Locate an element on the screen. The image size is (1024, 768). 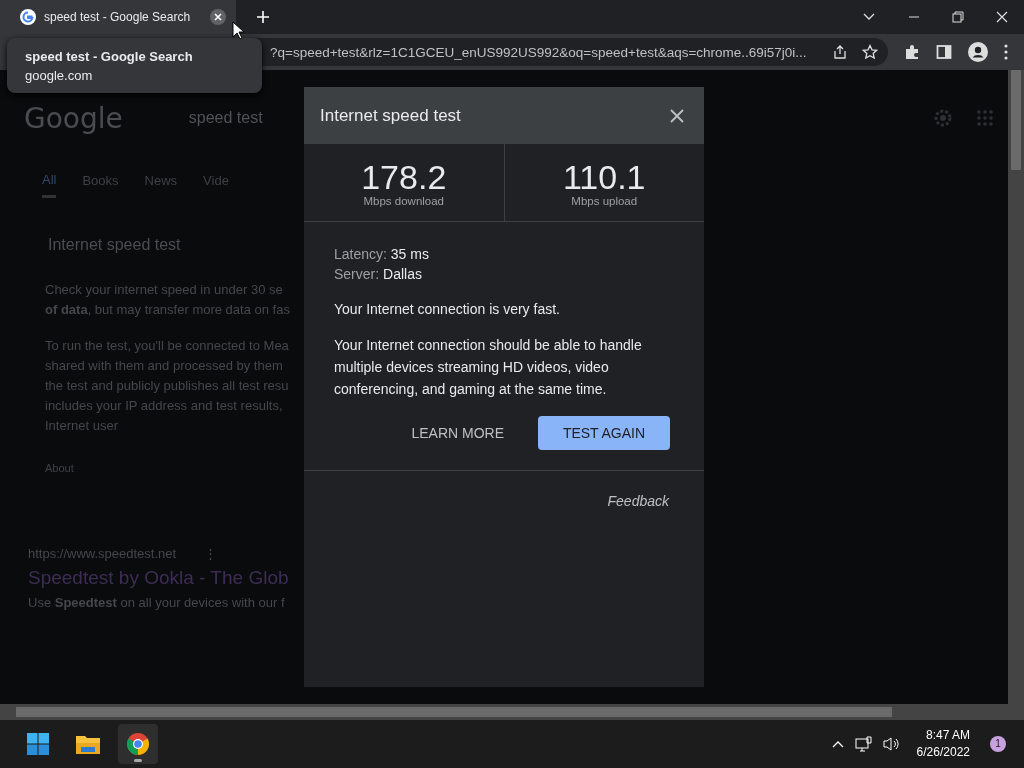
tab-title: speed test - Google Search is located at coordinates (118, 17).